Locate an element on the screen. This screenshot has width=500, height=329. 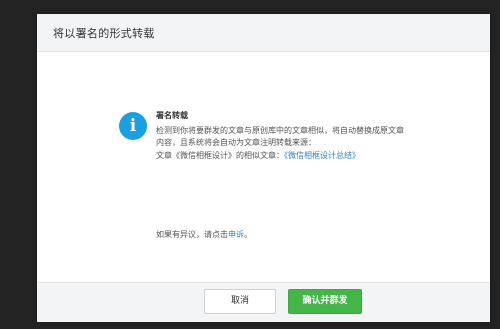
source-prefix: 文章《微信相框设计》的相似文章： is located at coordinates (220, 155).